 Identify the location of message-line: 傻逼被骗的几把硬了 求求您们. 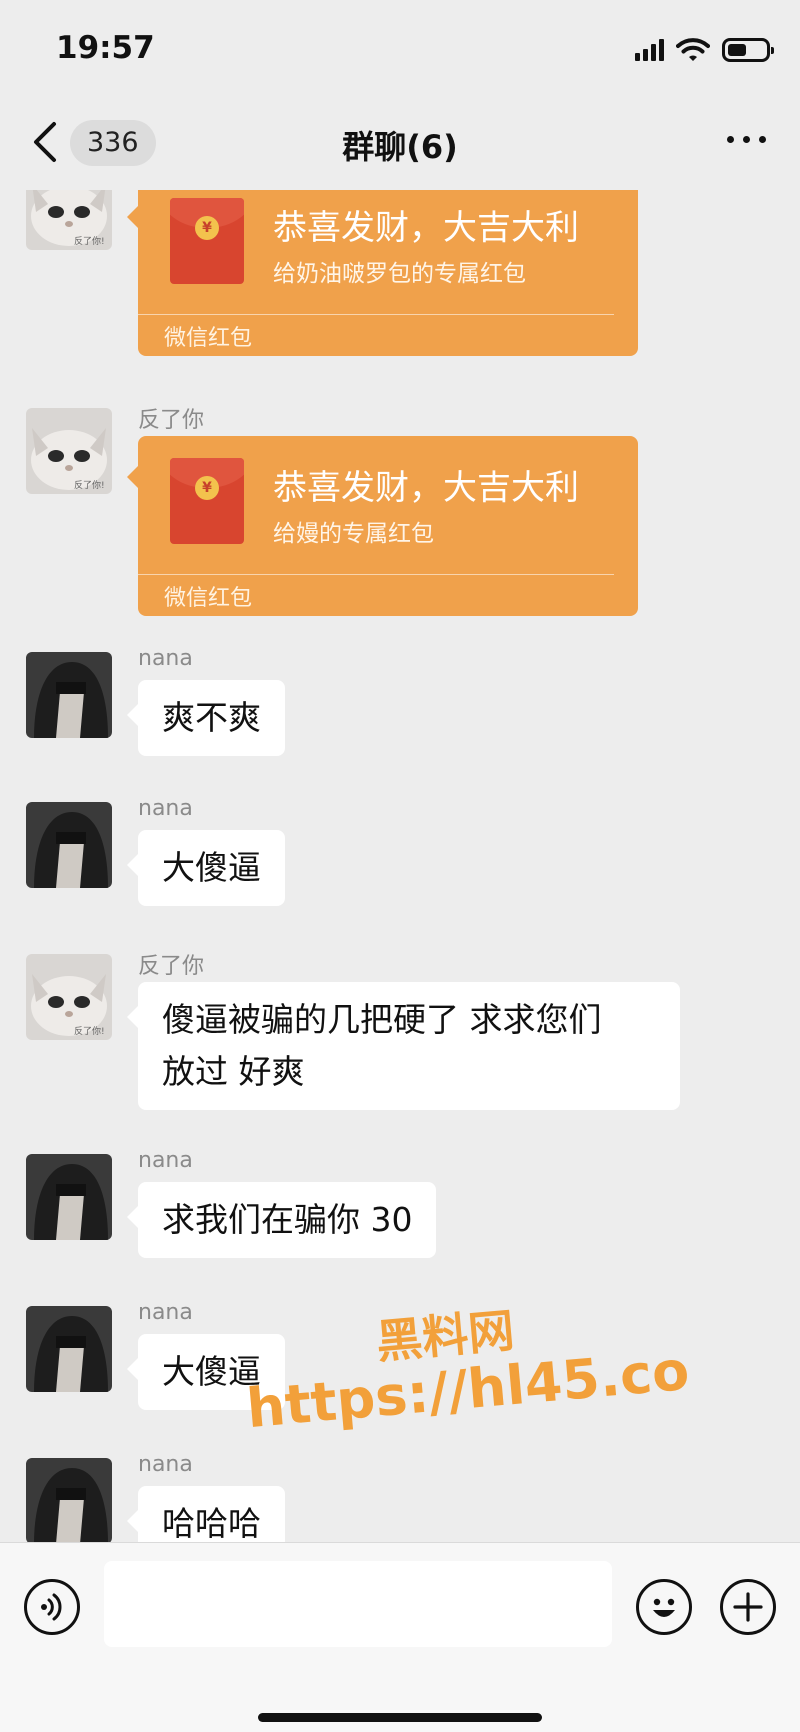
(382, 1019).